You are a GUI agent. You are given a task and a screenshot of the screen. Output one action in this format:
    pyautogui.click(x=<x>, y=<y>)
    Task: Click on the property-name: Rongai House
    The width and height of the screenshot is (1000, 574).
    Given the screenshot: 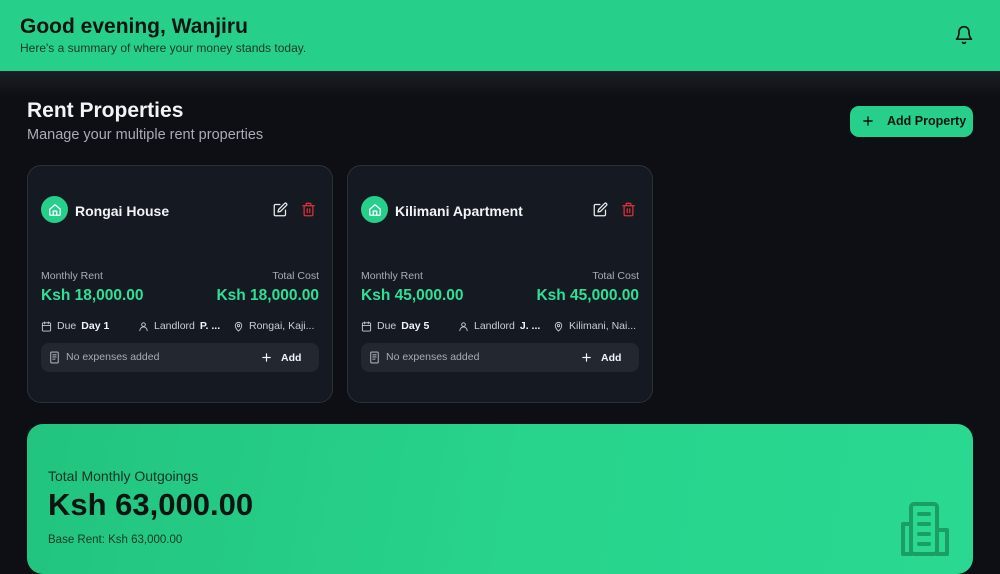 What is the action you would take?
    pyautogui.click(x=122, y=211)
    